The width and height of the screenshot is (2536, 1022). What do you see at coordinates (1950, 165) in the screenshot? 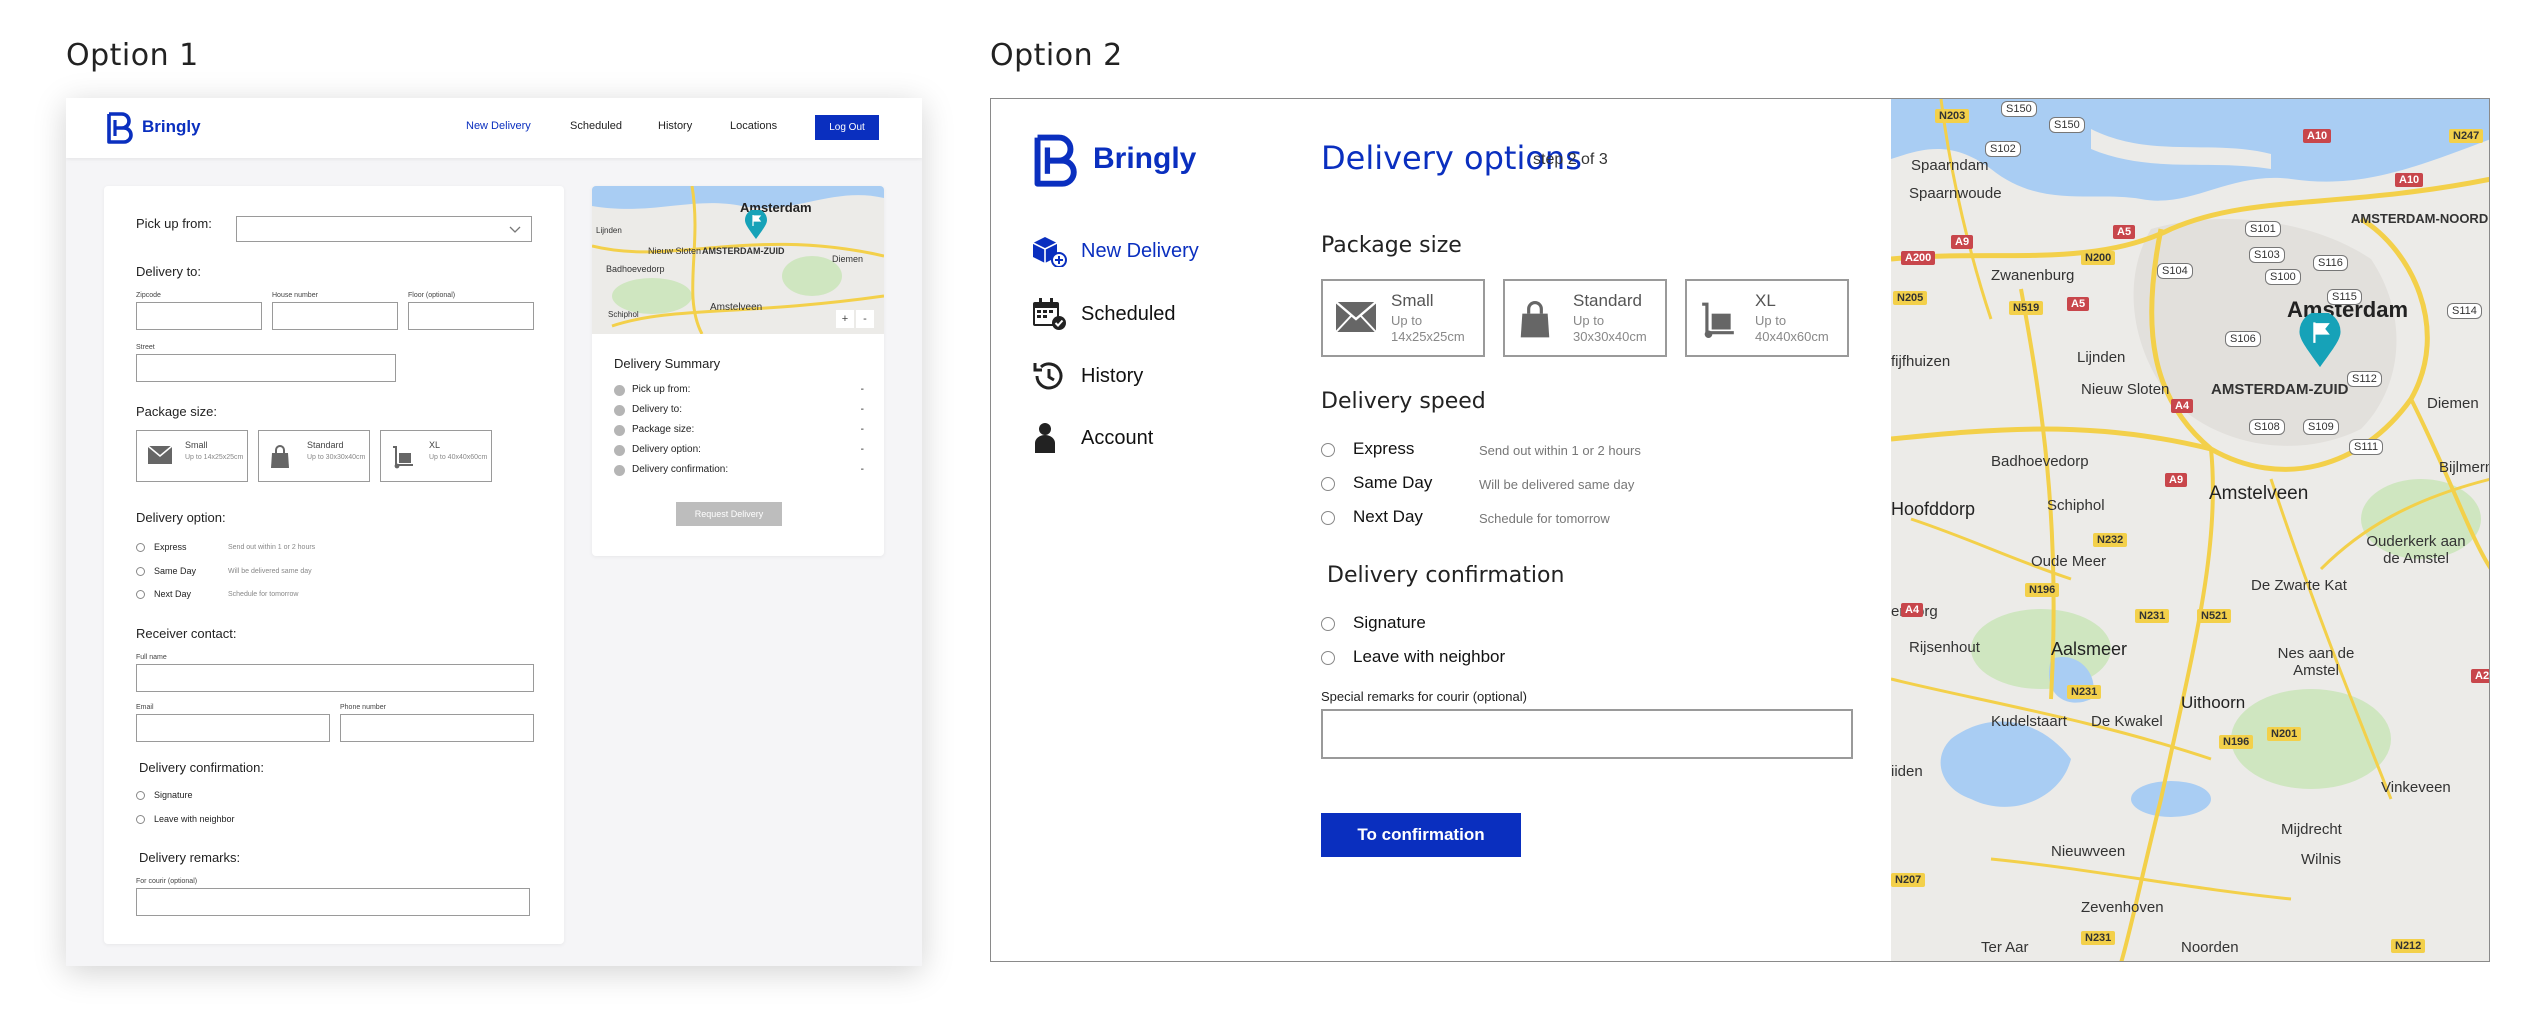
I see `map-label: Spaarndam` at bounding box center [1950, 165].